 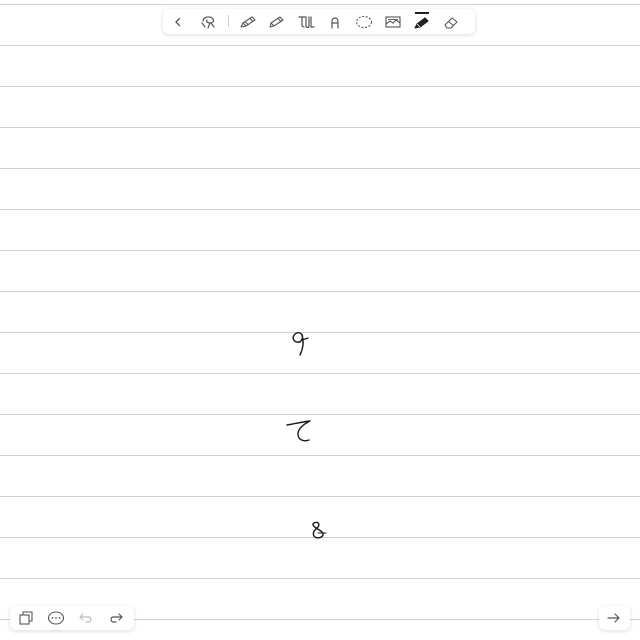 I want to click on handwritten-te, so click(x=300, y=432).